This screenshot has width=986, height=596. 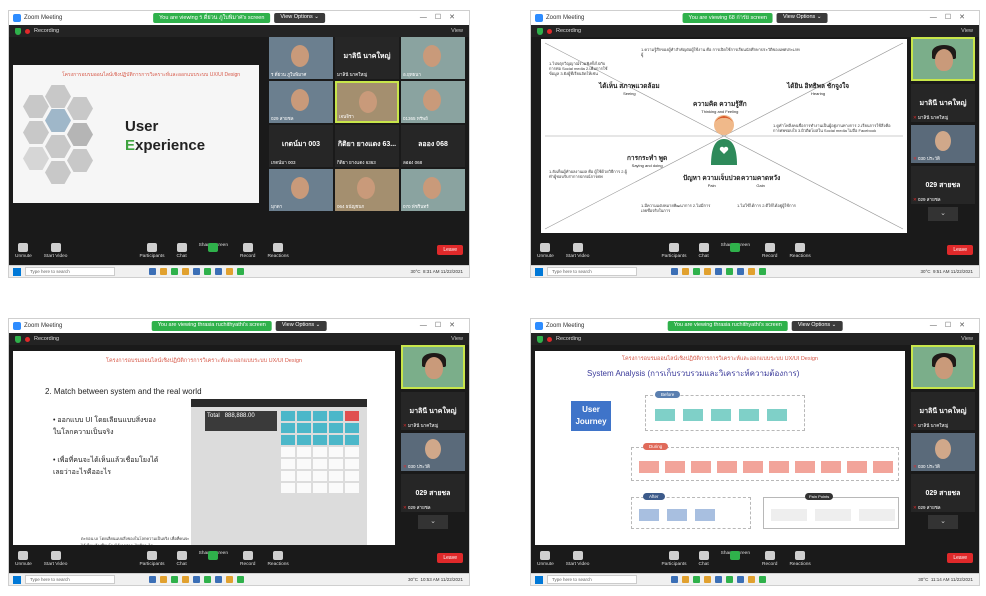 What do you see at coordinates (367, 190) in the screenshot?
I see `participant-tile: 064 ธนัญชนก` at bounding box center [367, 190].